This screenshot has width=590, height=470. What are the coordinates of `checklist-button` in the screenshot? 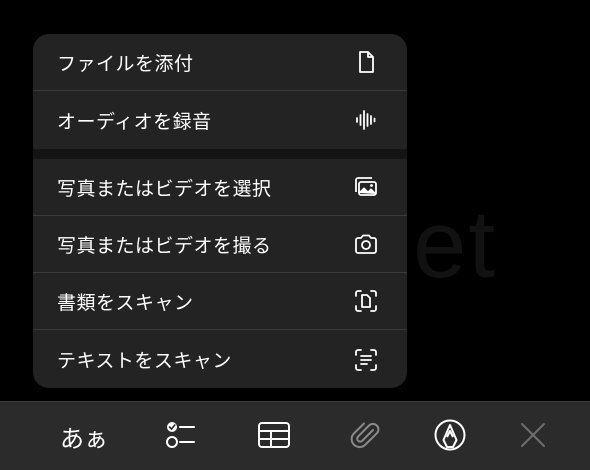 It's located at (181, 436).